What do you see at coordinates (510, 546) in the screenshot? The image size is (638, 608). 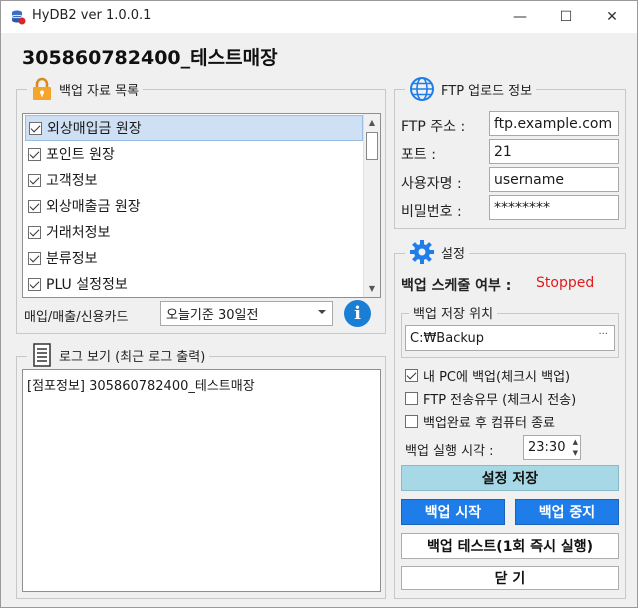 I see `test-backup-button: 백업 테스트(1회 즉시 실행)` at bounding box center [510, 546].